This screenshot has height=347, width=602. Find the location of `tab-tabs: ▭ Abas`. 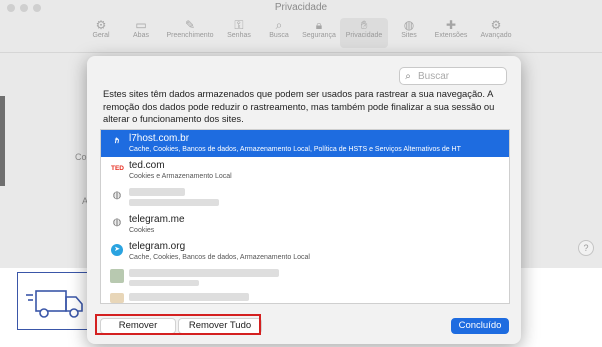

tab-tabs: ▭ Abas is located at coordinates (141, 33).